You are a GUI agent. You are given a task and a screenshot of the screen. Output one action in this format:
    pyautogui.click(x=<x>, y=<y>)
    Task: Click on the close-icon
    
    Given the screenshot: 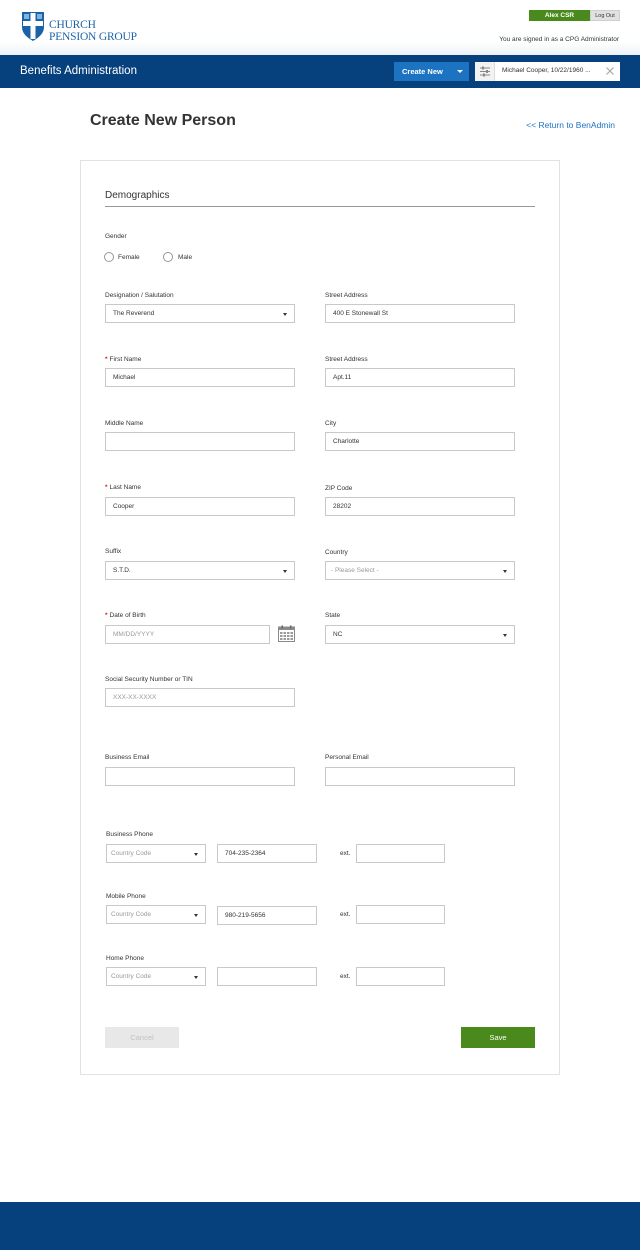 What is the action you would take?
    pyautogui.click(x=610, y=71)
    